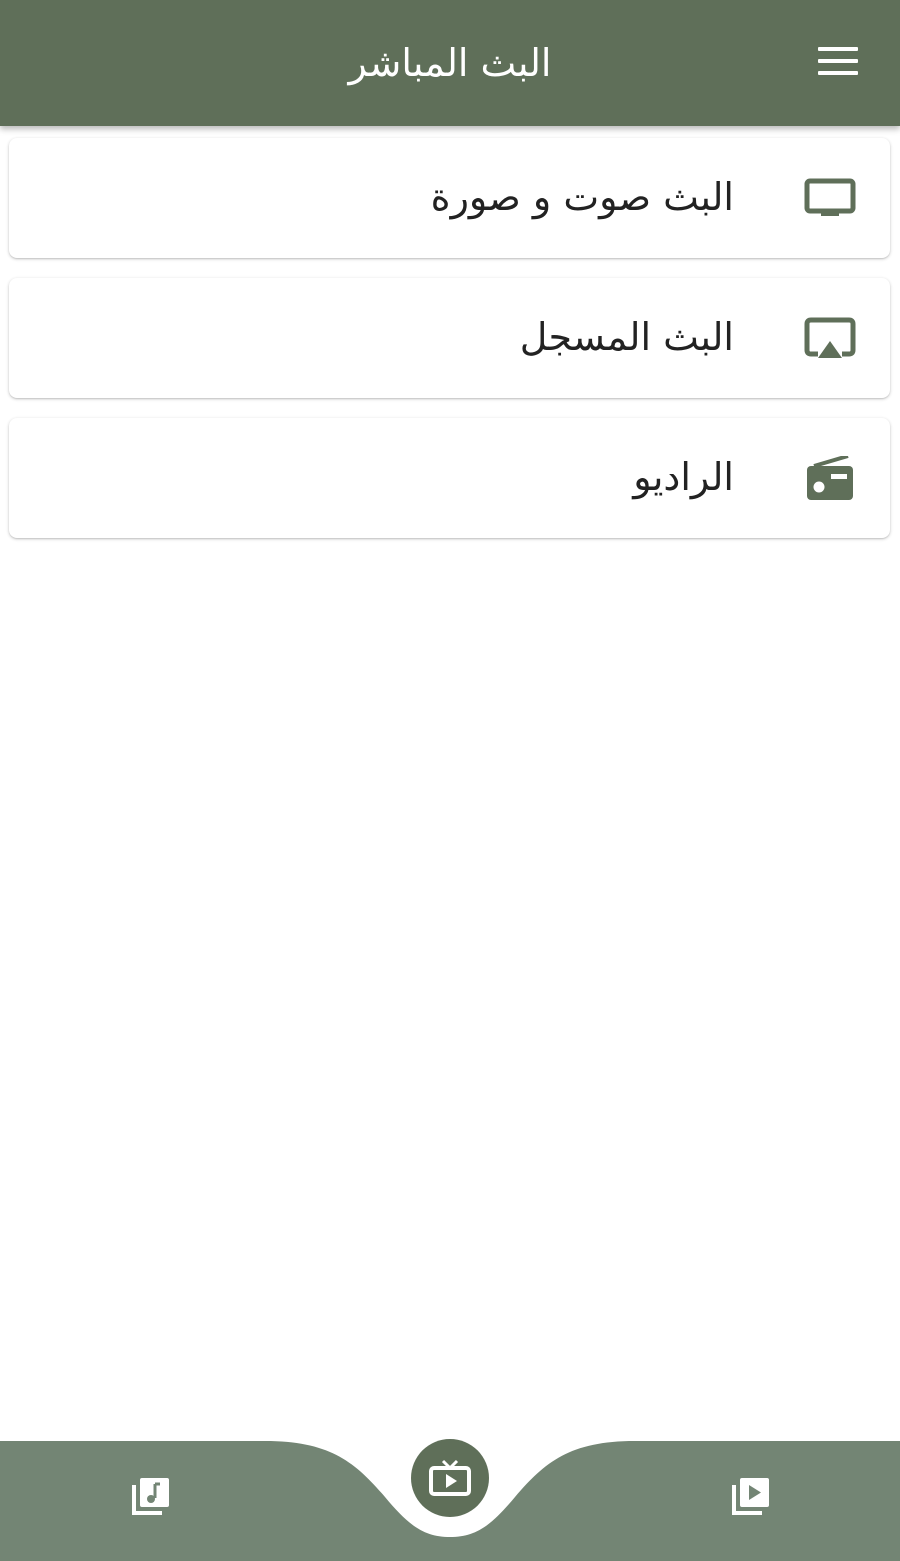  Describe the element at coordinates (830, 478) in the screenshot. I see `radio-icon` at that location.